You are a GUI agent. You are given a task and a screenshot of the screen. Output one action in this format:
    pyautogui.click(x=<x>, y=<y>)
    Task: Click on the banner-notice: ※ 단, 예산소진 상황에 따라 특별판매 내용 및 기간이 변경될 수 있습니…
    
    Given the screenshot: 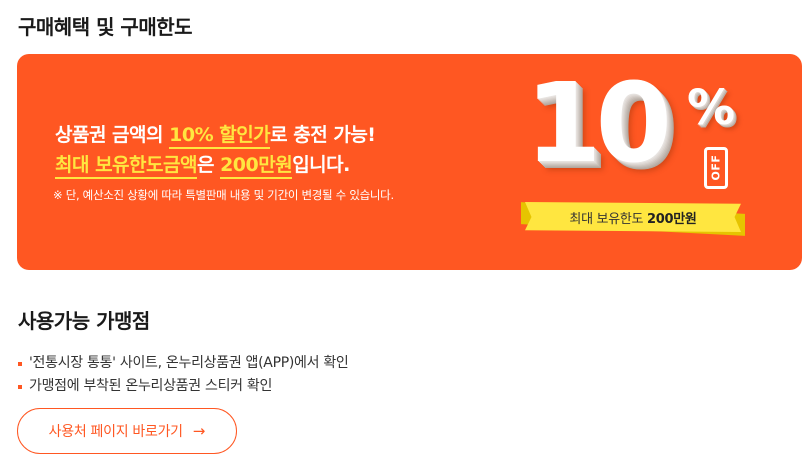 What is the action you would take?
    pyautogui.click(x=223, y=195)
    